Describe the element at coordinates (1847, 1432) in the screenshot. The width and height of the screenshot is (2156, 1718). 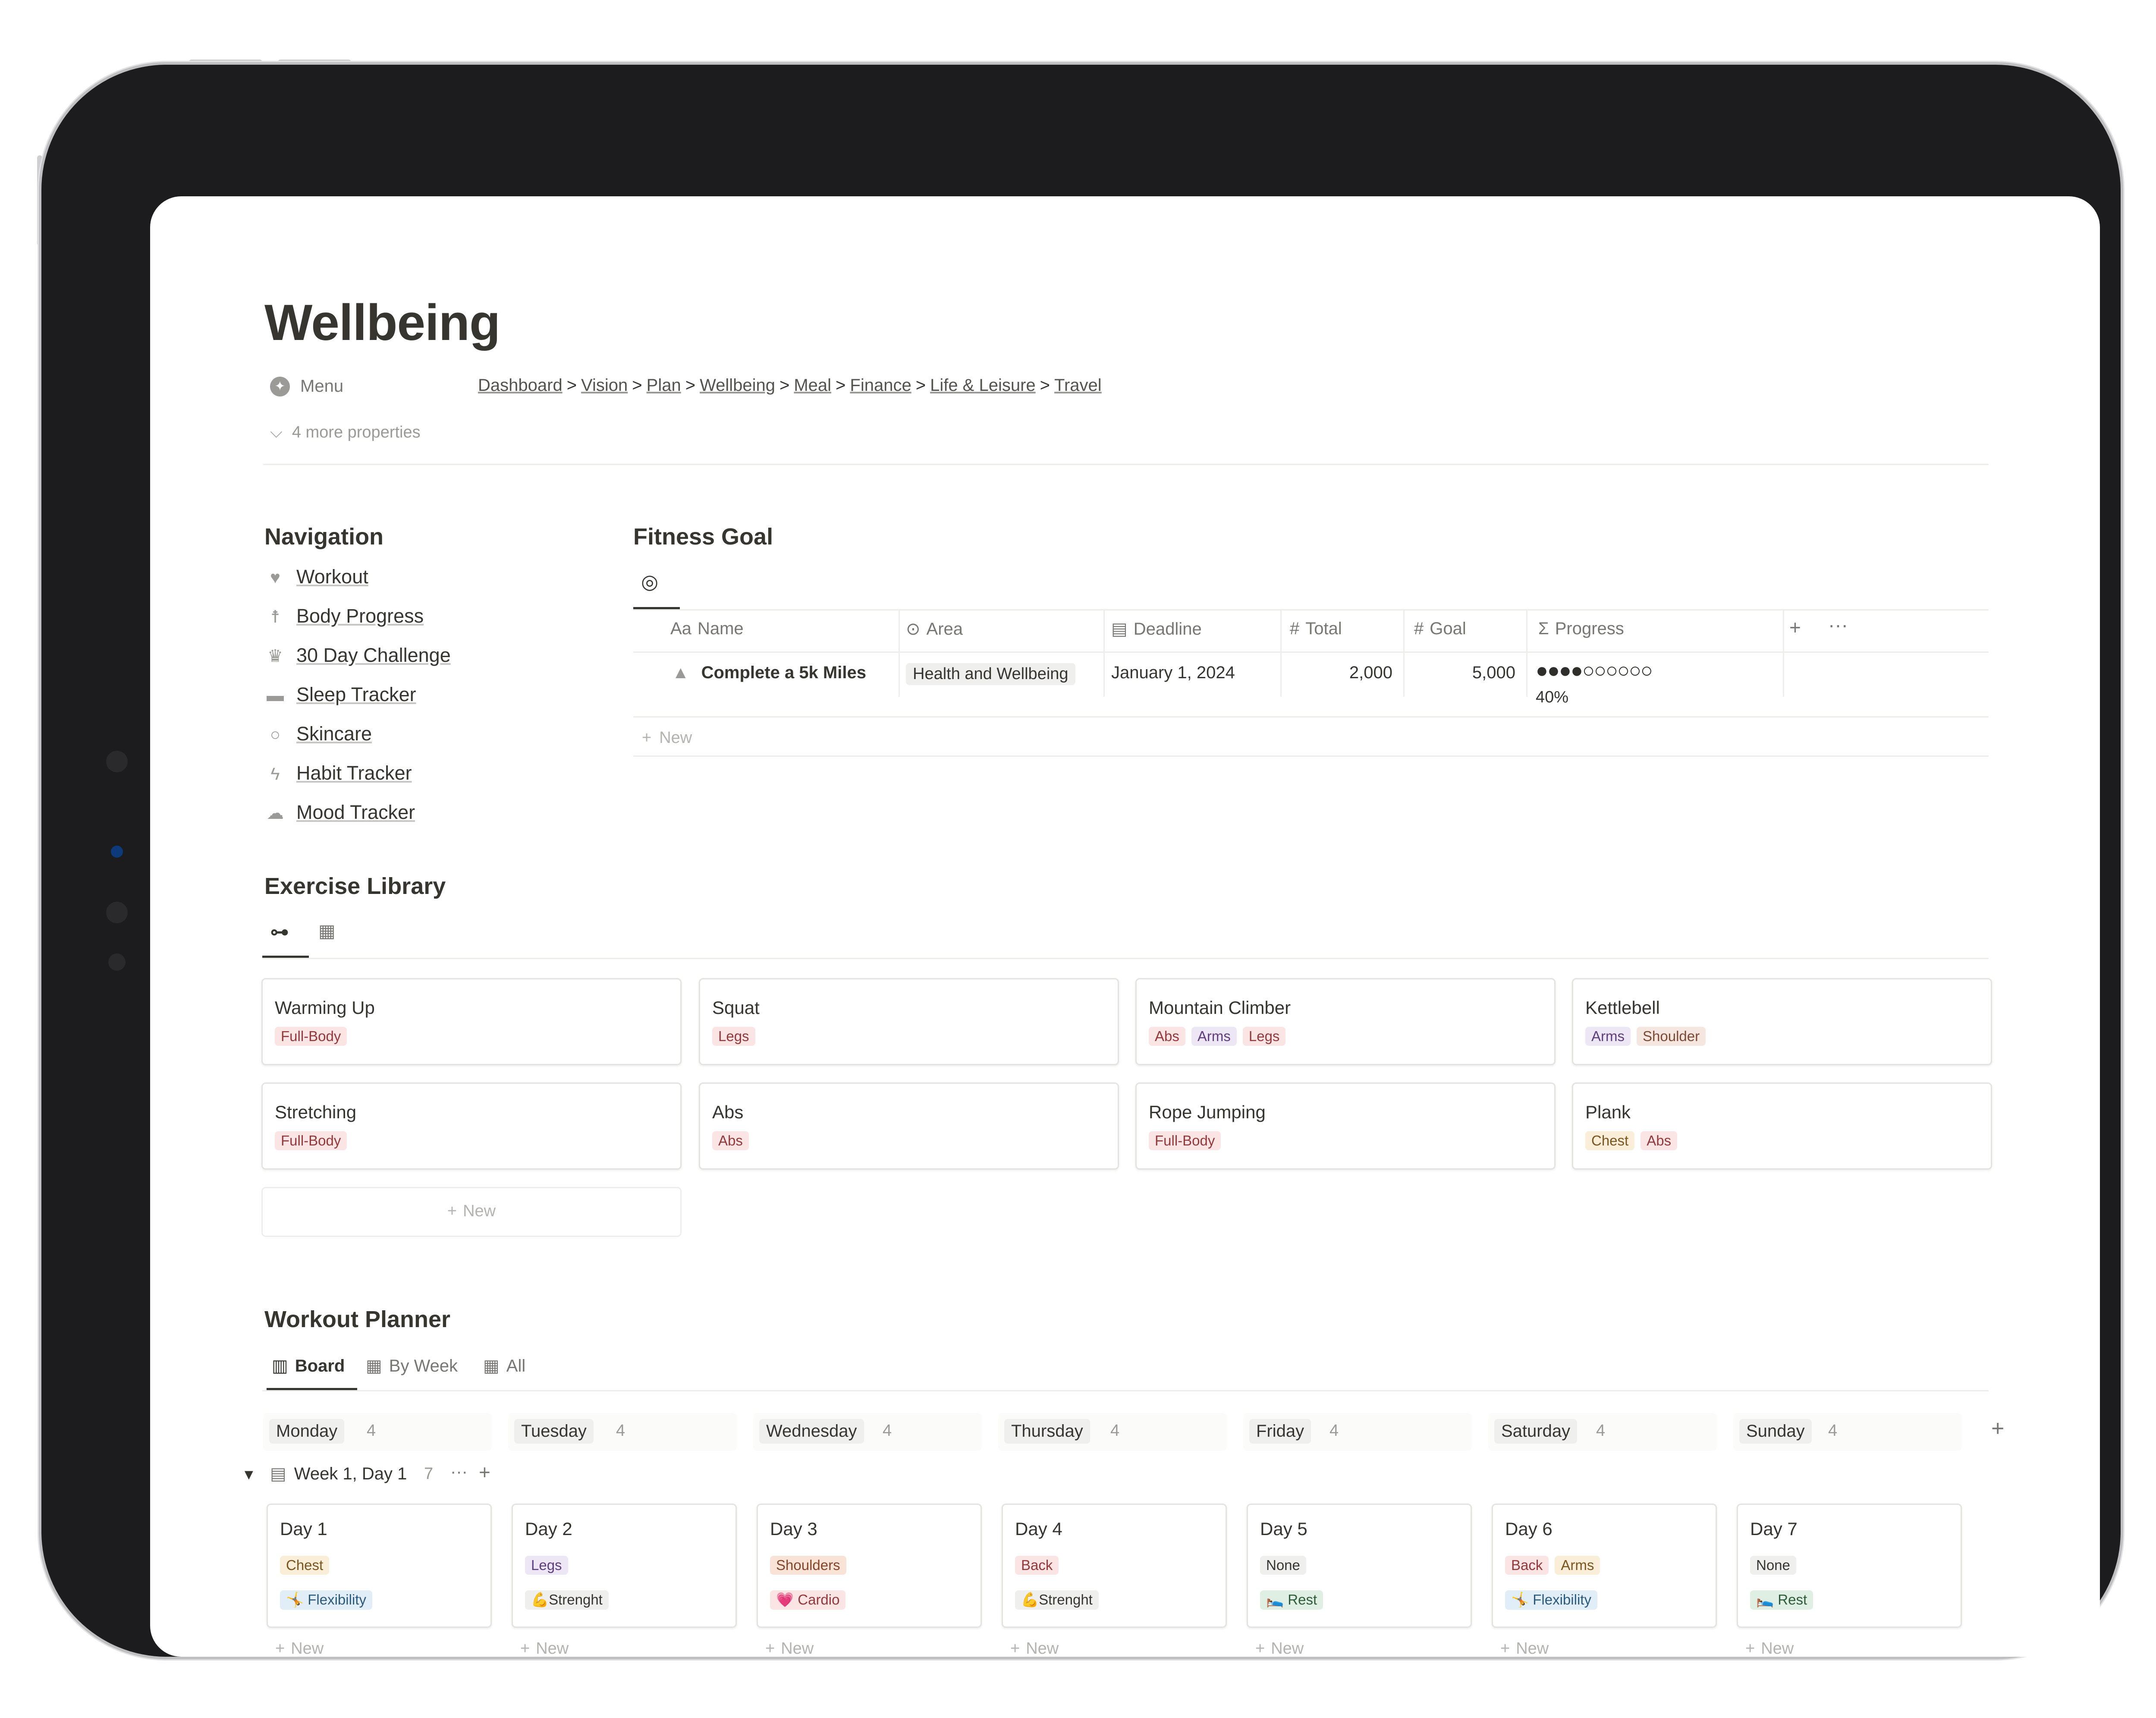
I see `board-column-sunday: Sunday 4` at that location.